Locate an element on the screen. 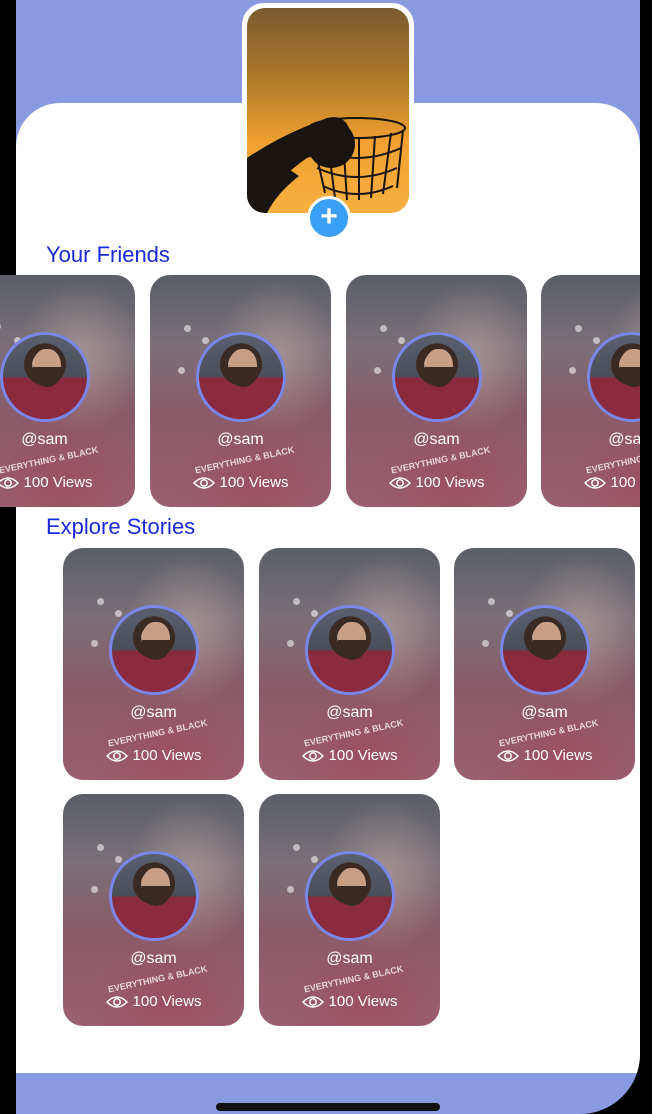 Image resolution: width=652 pixels, height=1114 pixels. explore-stories-title: Explore Stories is located at coordinates (121, 526).